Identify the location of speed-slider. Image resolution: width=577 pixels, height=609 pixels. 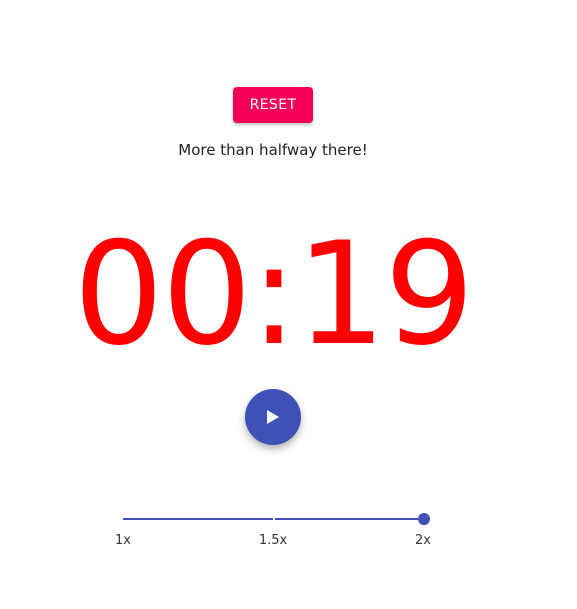
(276, 519).